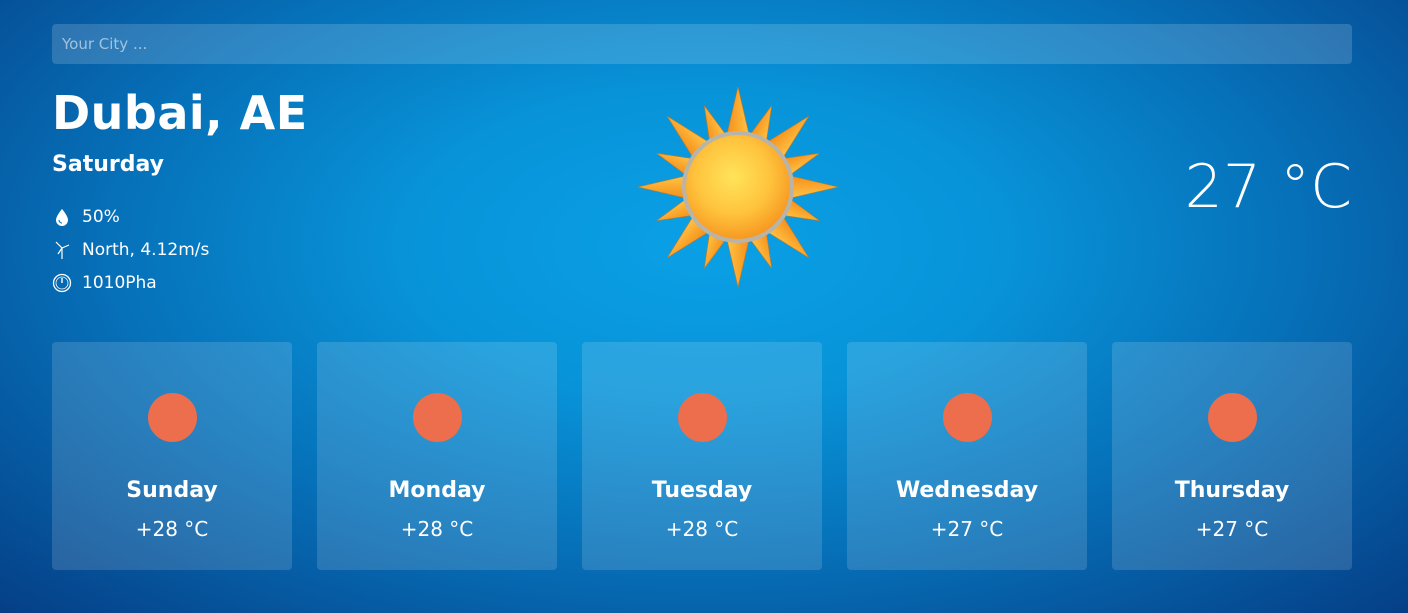  Describe the element at coordinates (967, 456) in the screenshot. I see `forecast-card-wednesday: Wednesday +27 °C` at that location.